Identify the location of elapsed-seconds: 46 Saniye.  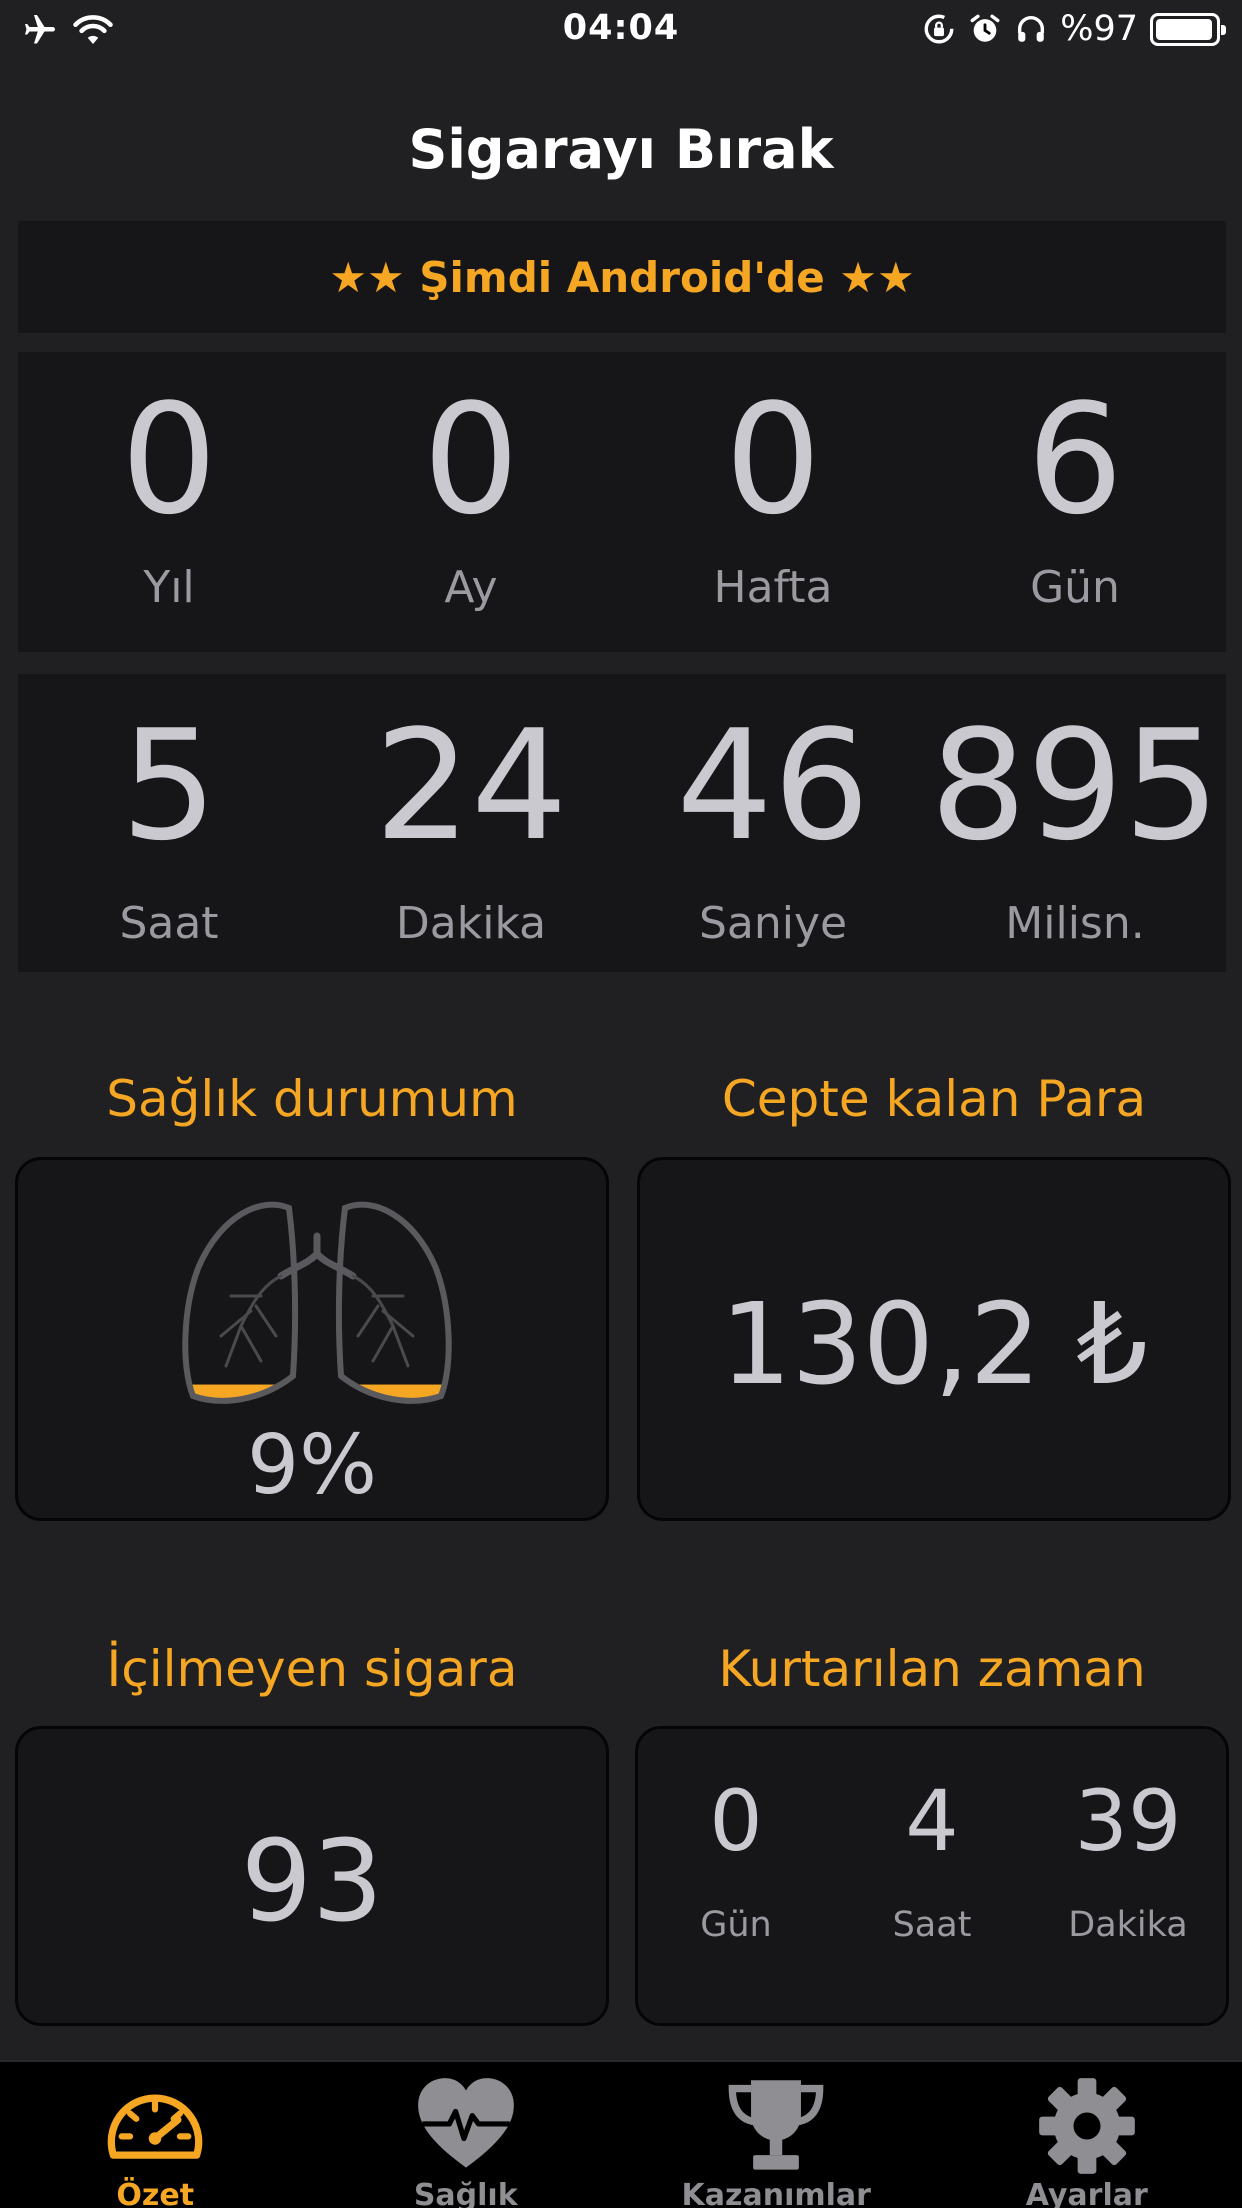
(773, 823).